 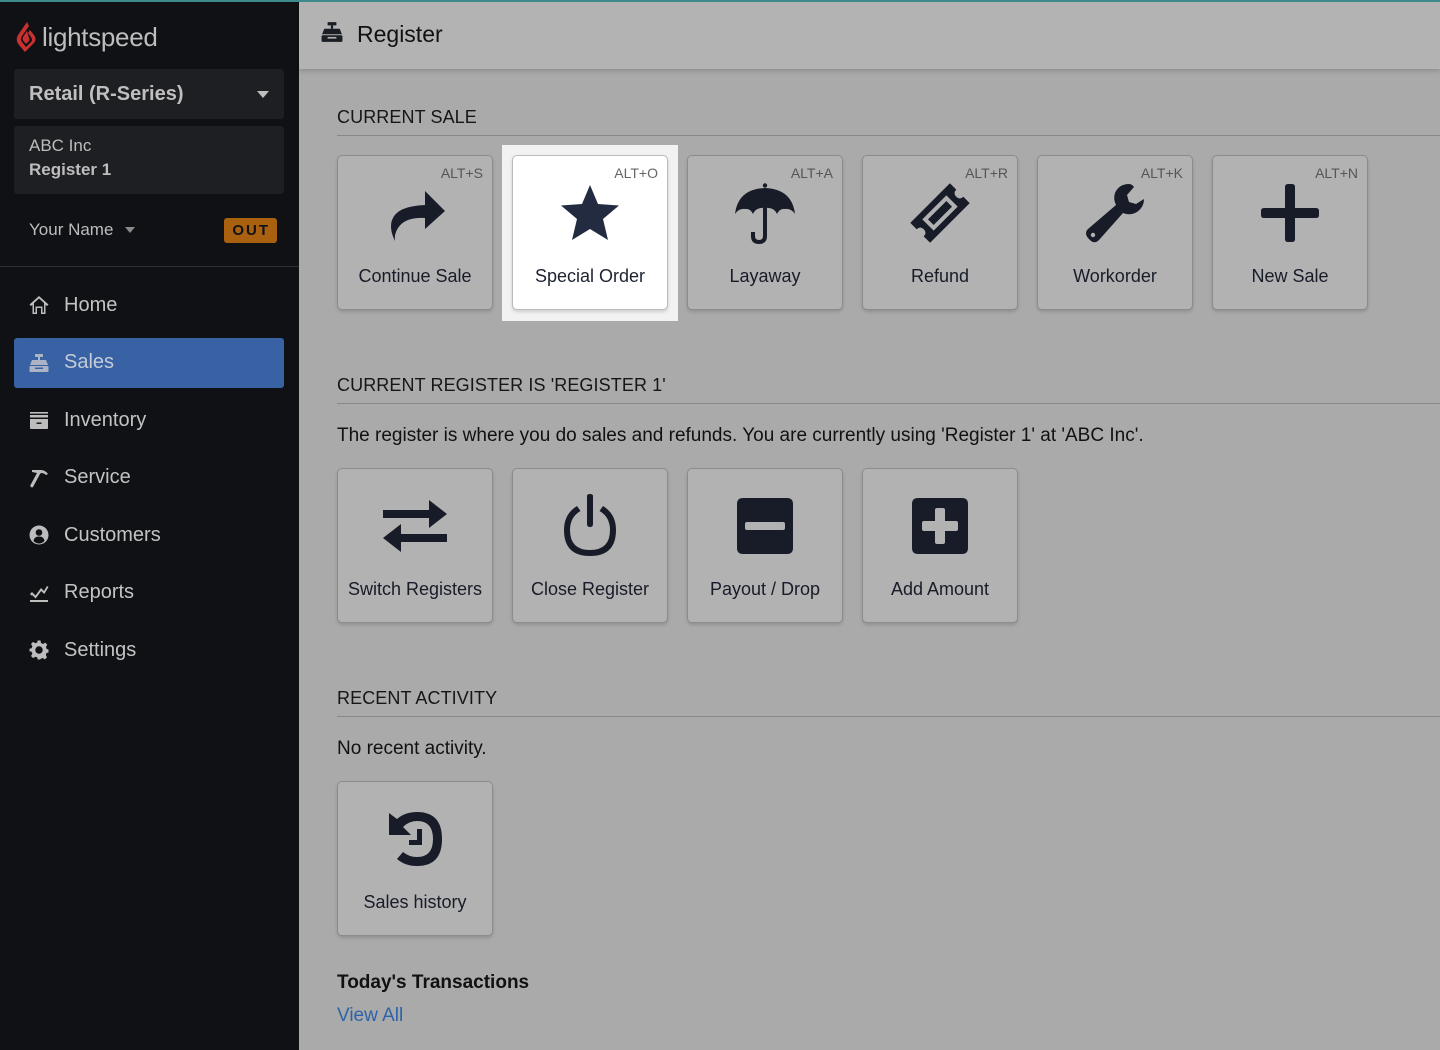 I want to click on umbrella-icon, so click(x=765, y=213).